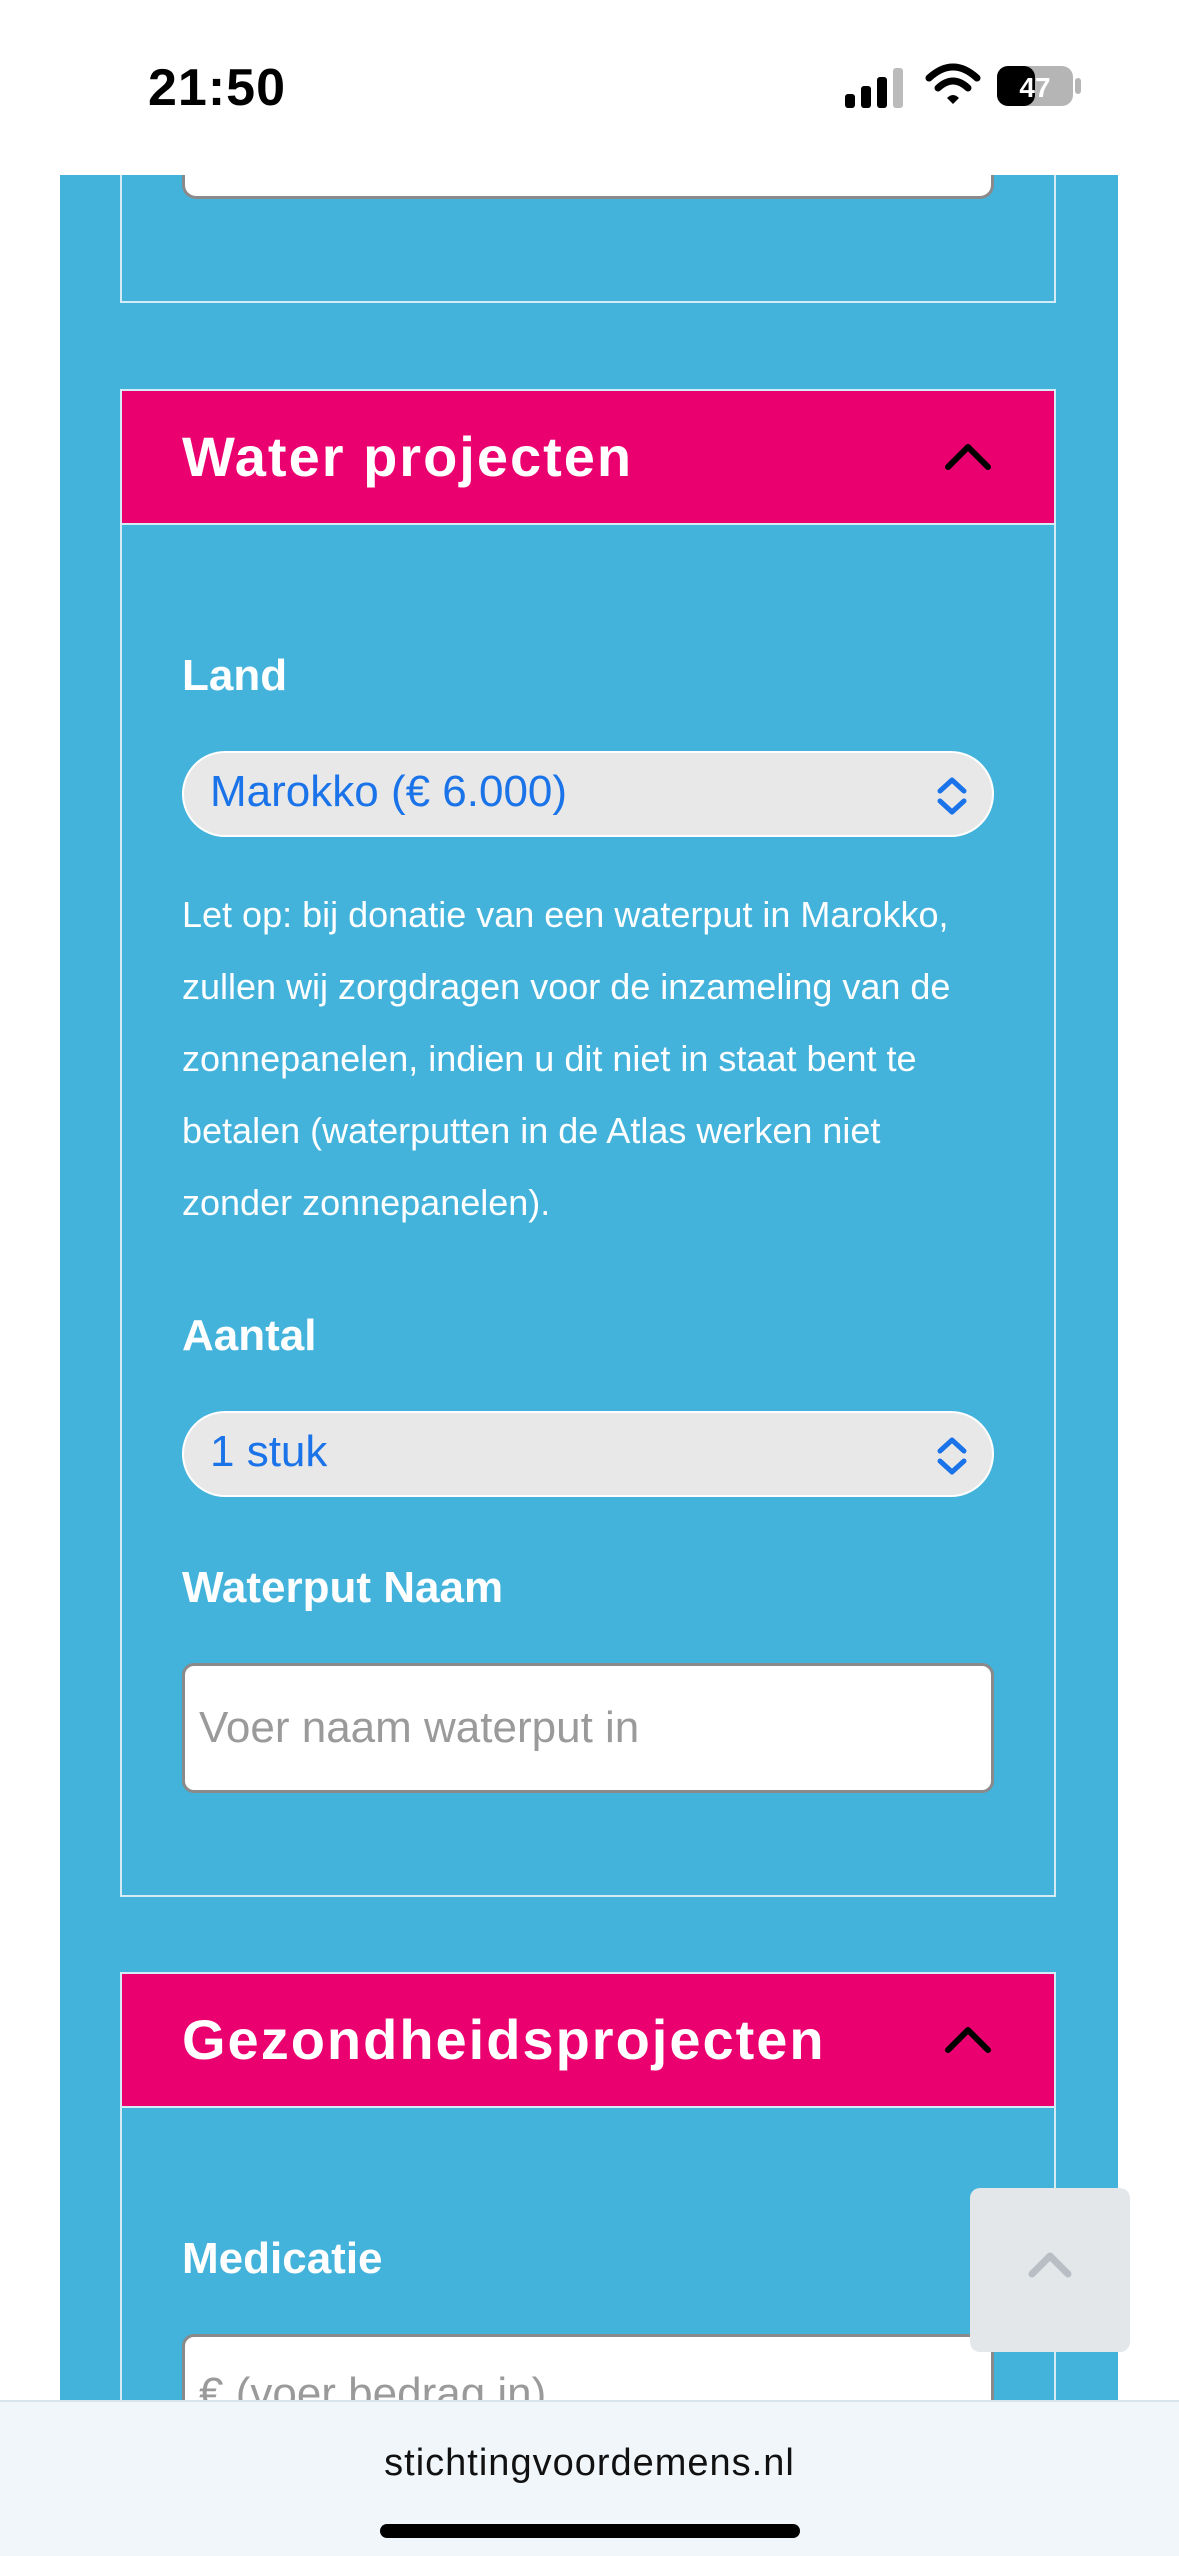  I want to click on water-projects-title: Water projecten, so click(408, 456).